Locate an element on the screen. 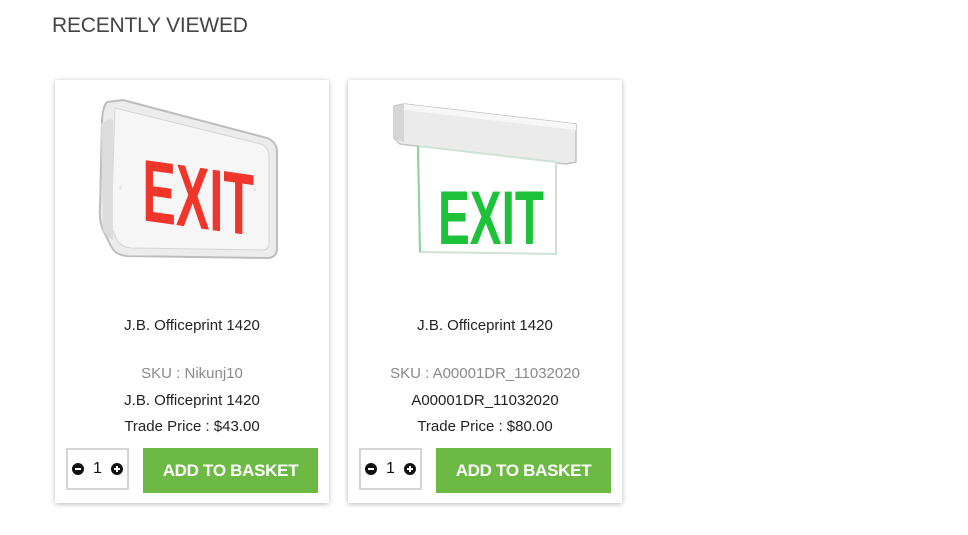  exit-sign-green-icon: EXIT is located at coordinates (485, 180).